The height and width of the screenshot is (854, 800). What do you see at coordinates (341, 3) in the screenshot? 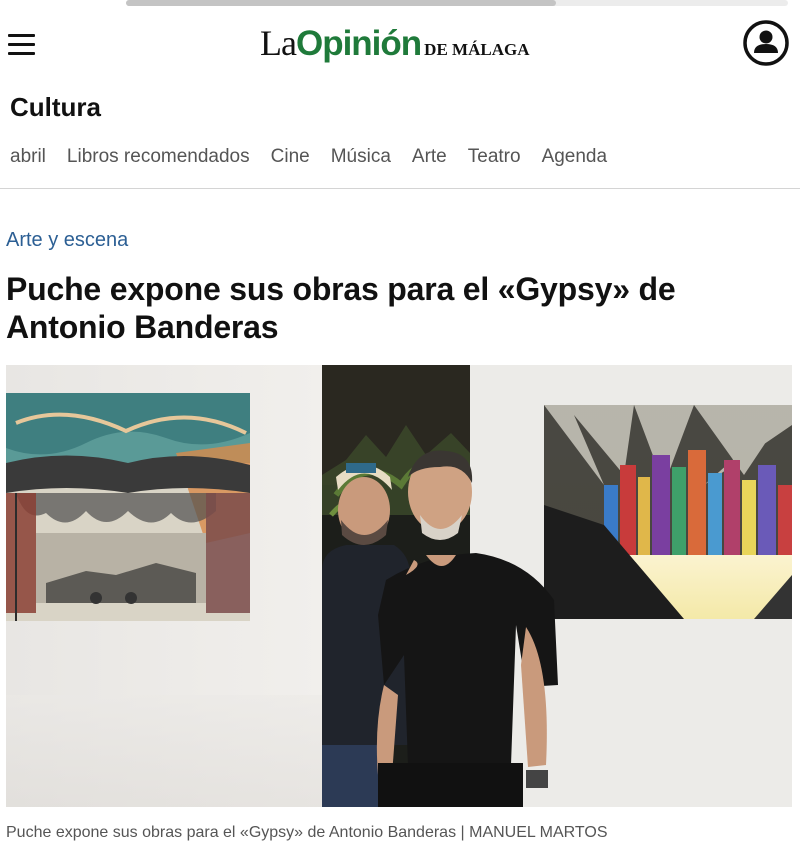
I see `scrollbar-thumb` at bounding box center [341, 3].